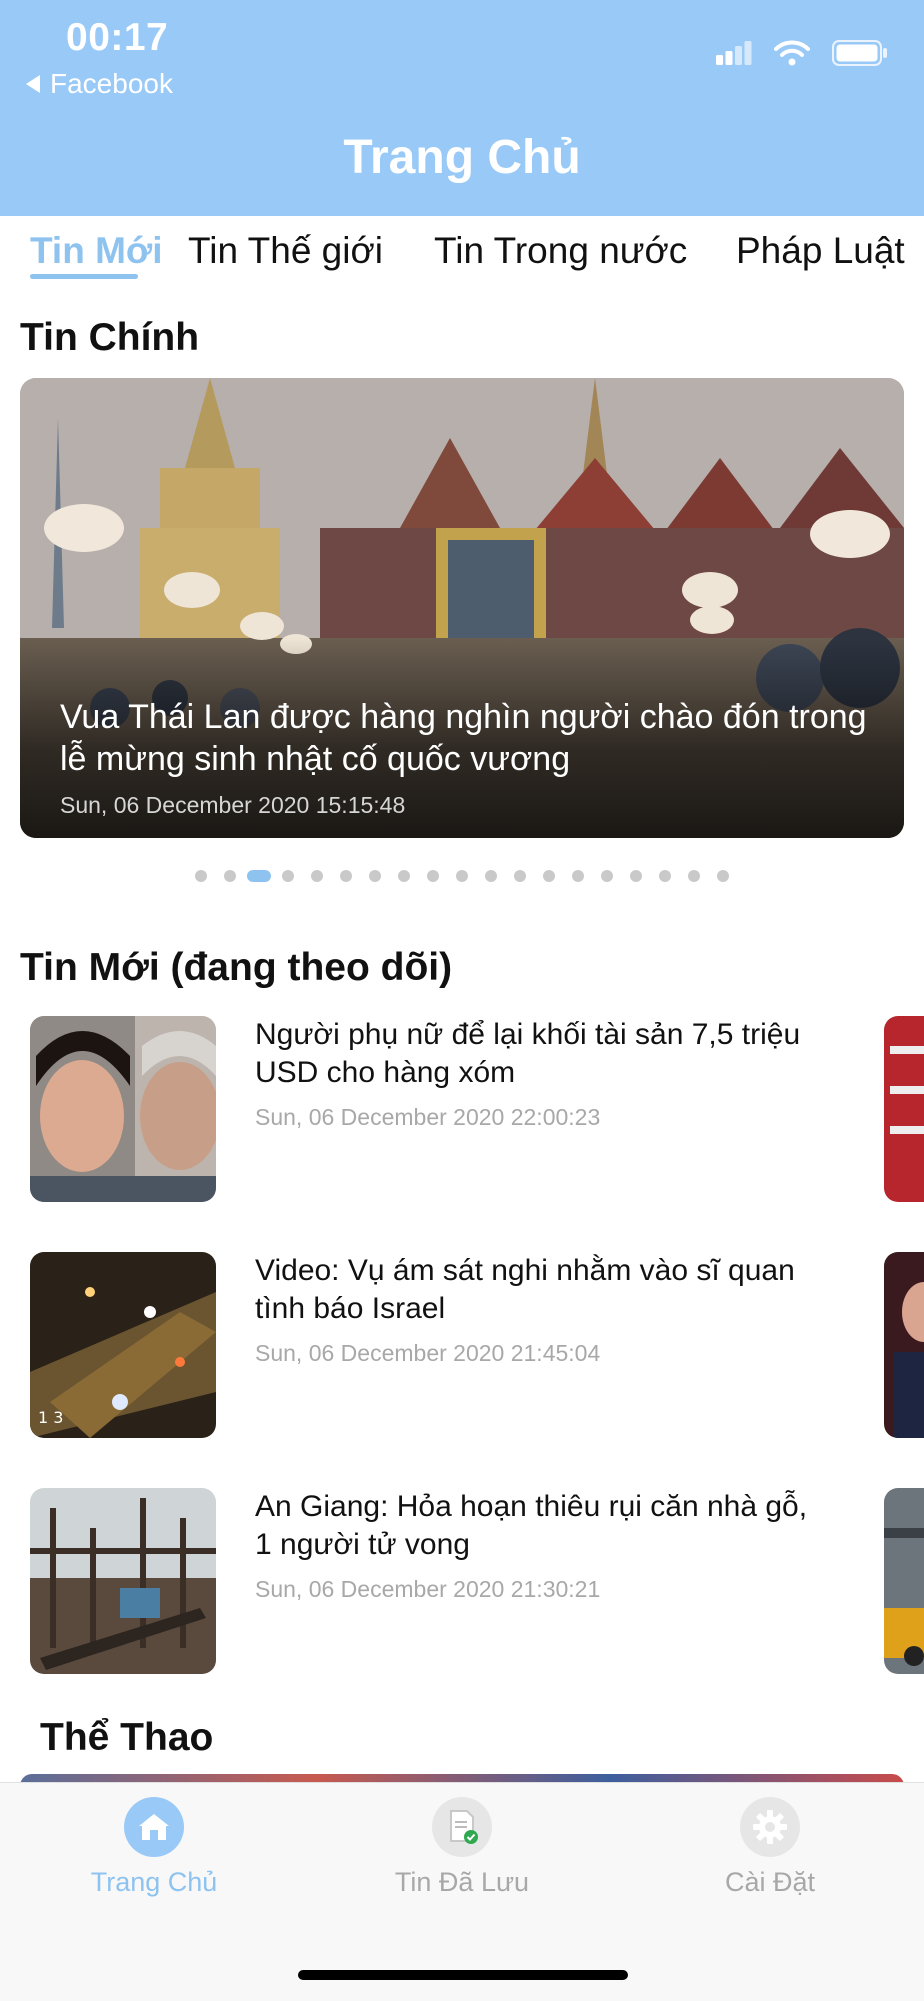 Image resolution: width=924 pixels, height=2001 pixels. Describe the element at coordinates (84, 276) in the screenshot. I see `active-tab-indicator` at that location.